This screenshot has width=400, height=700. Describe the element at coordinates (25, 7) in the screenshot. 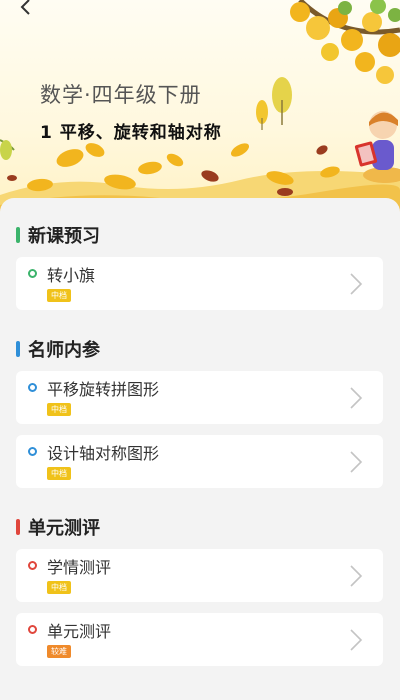

I see `chevron-left-icon` at that location.